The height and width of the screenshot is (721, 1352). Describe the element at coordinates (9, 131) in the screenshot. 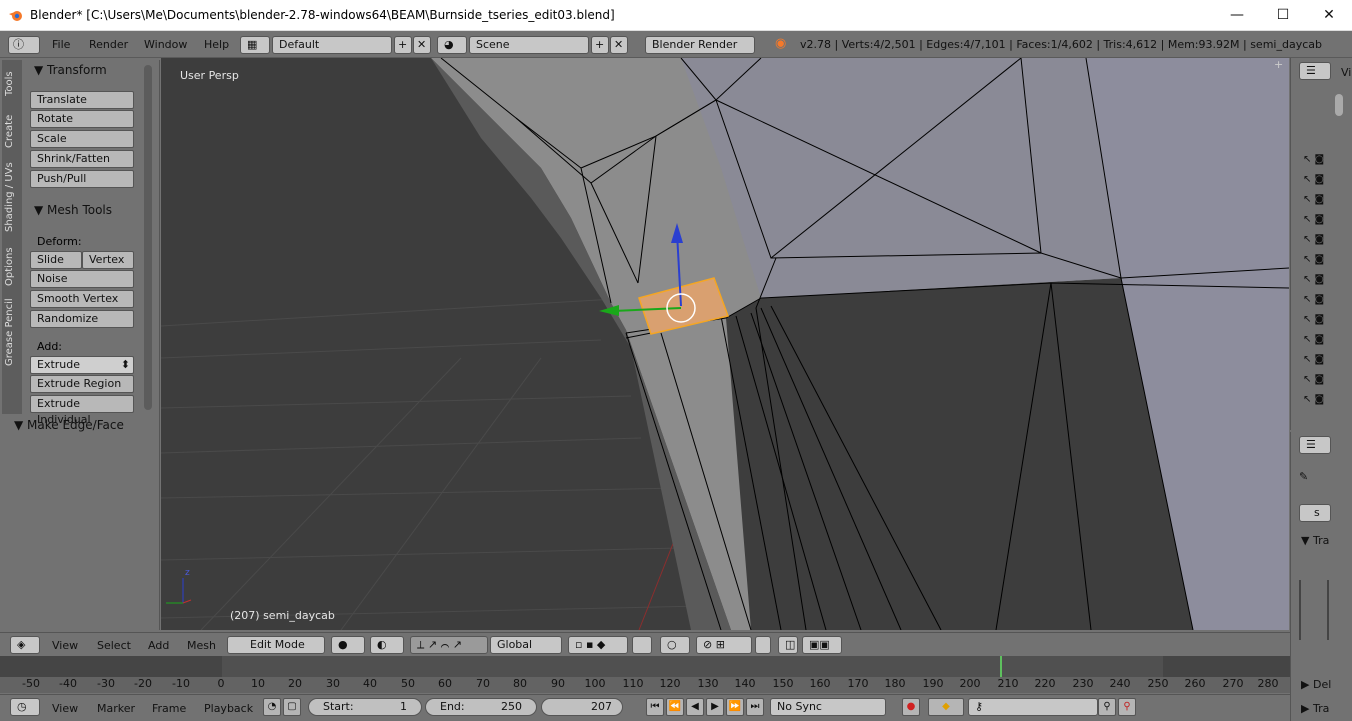

I see `tab-create: Create` at that location.